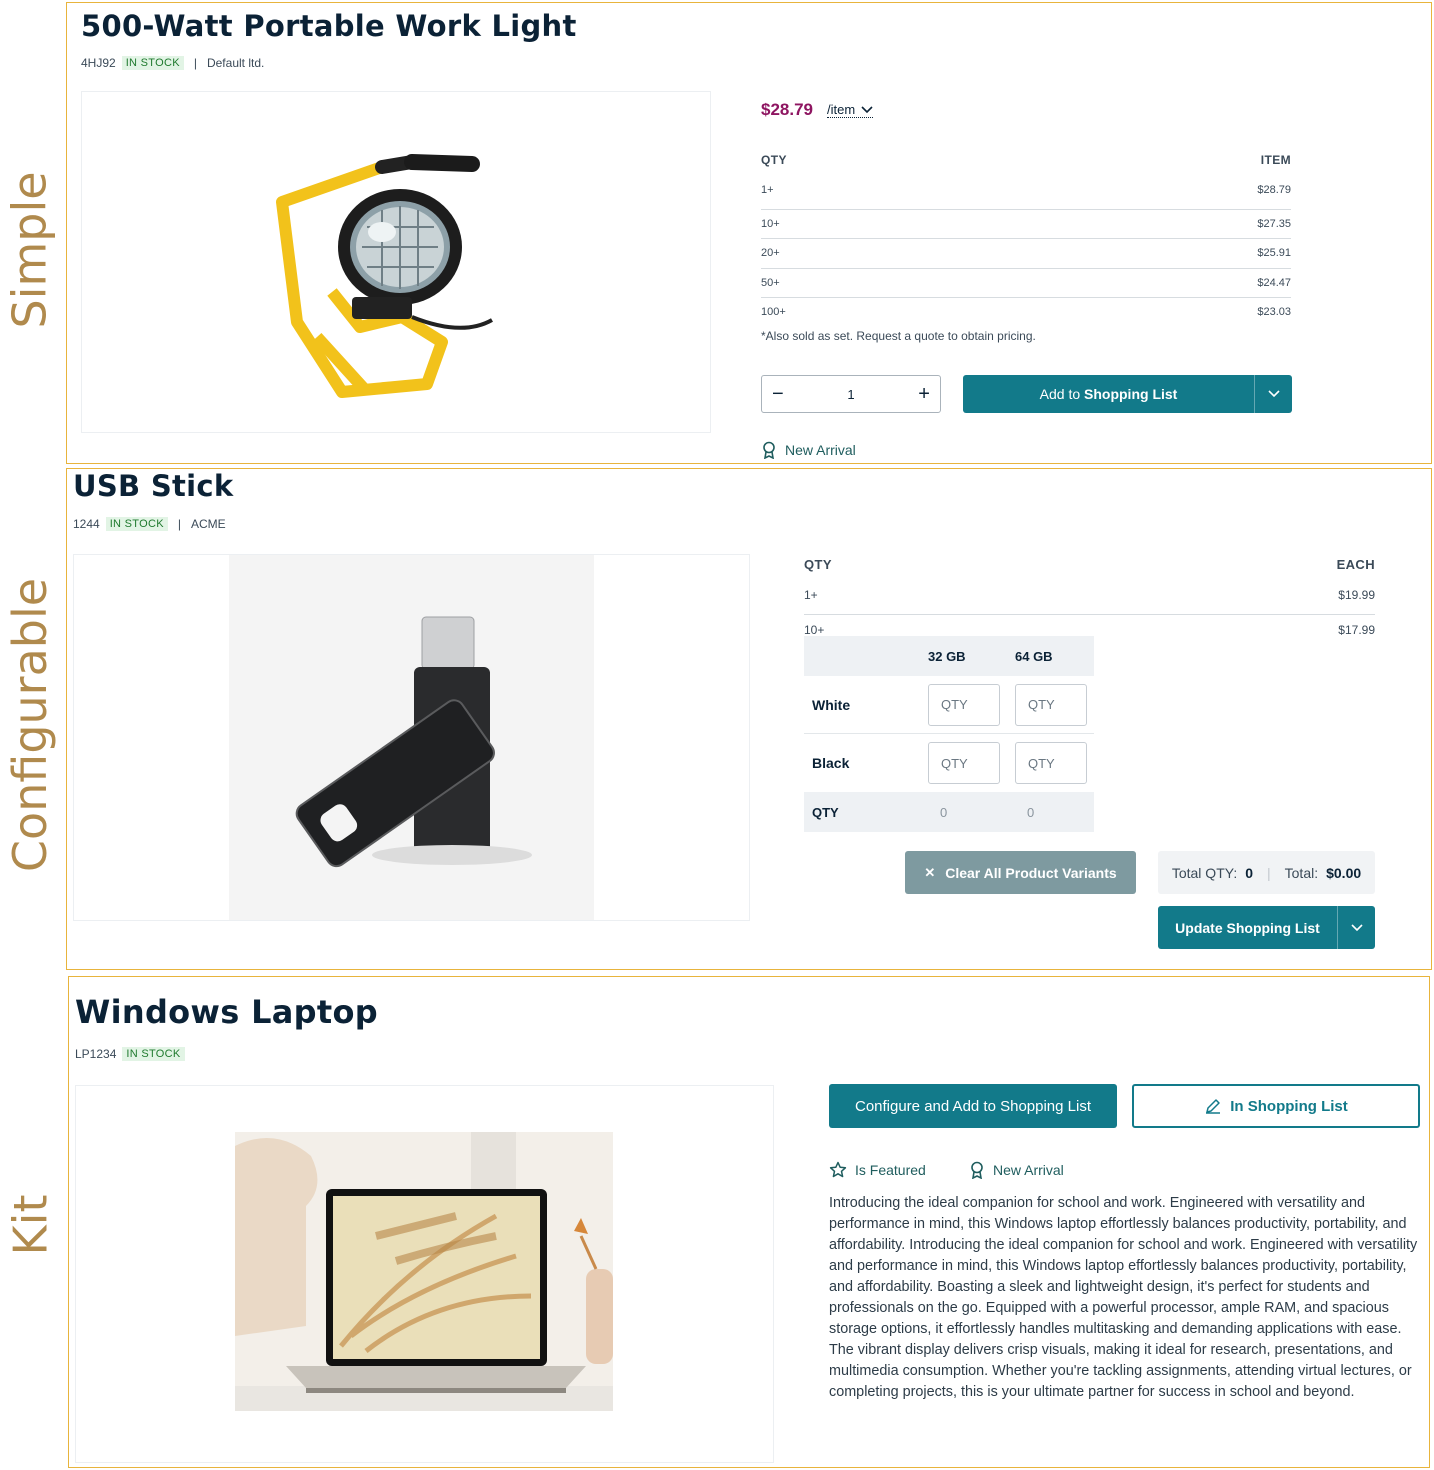  What do you see at coordinates (770, 283) in the screenshot?
I see `tier-qty: 50+` at bounding box center [770, 283].